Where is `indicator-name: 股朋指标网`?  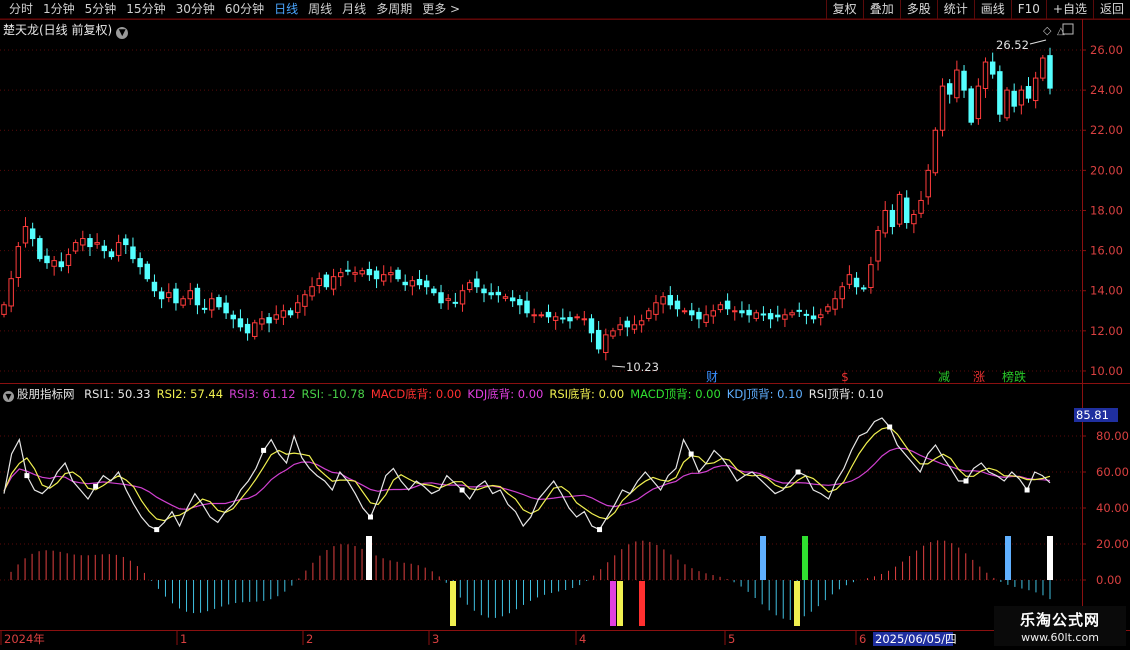 indicator-name: 股朋指标网 is located at coordinates (46, 394).